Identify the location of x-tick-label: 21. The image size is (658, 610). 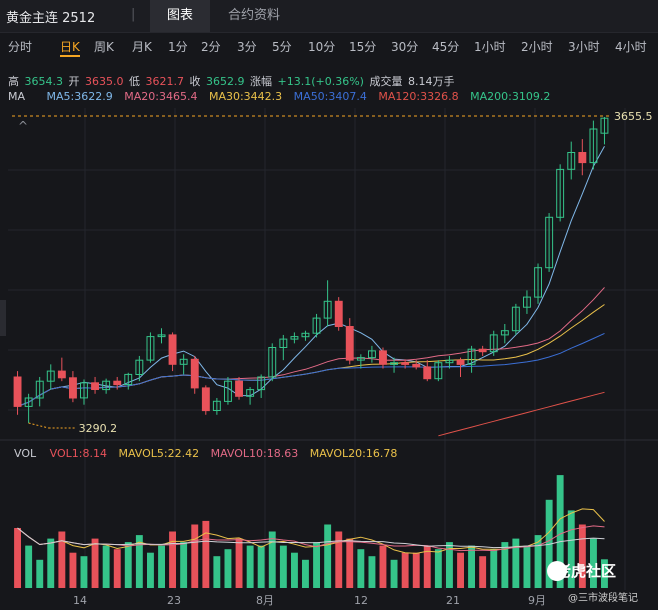
(453, 600).